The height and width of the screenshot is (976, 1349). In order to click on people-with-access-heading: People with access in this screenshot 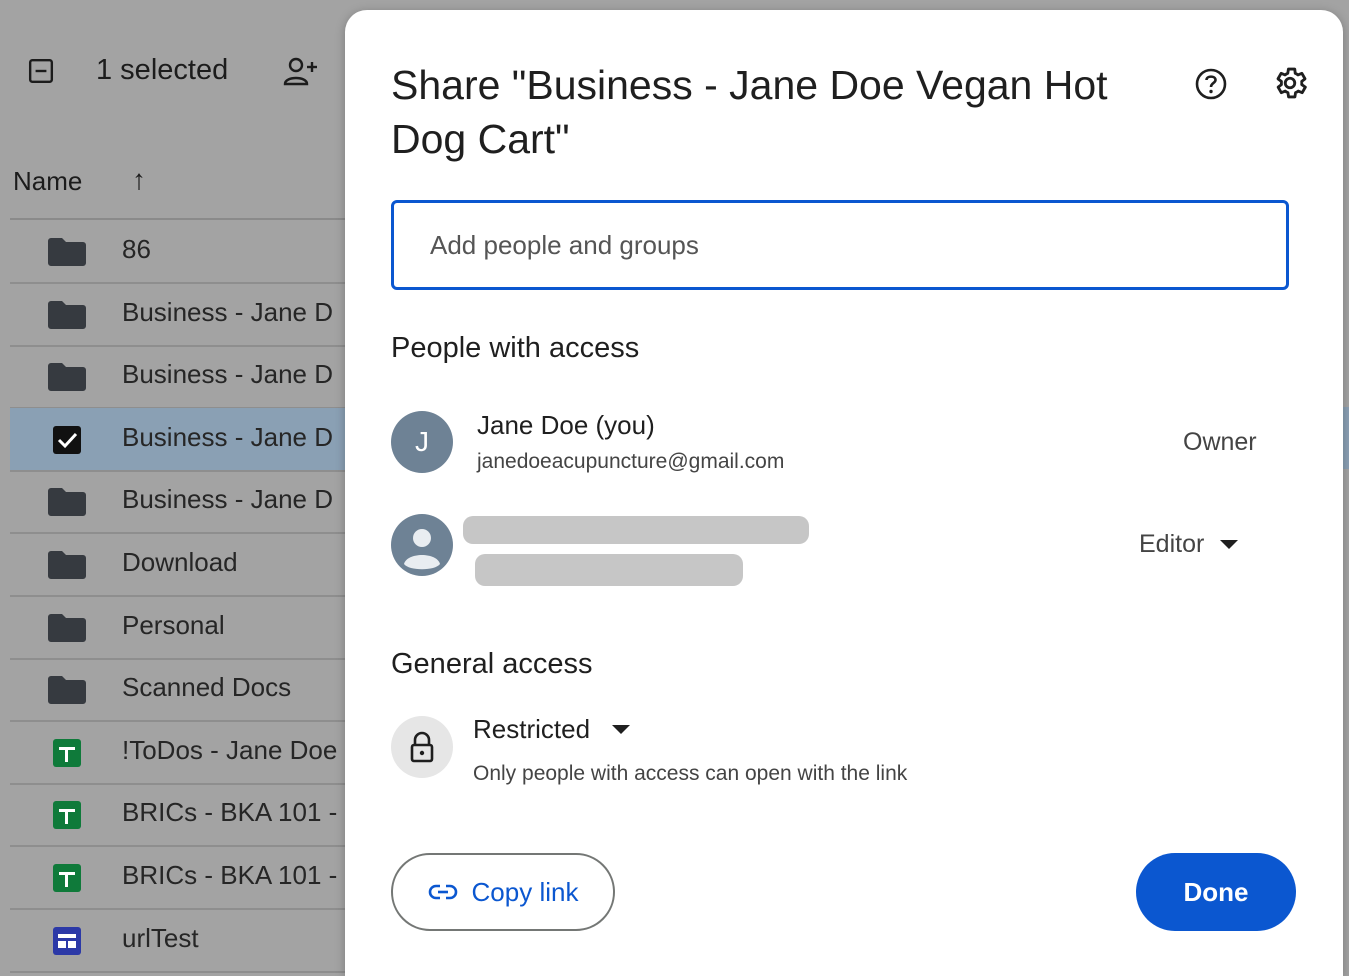, I will do `click(515, 348)`.